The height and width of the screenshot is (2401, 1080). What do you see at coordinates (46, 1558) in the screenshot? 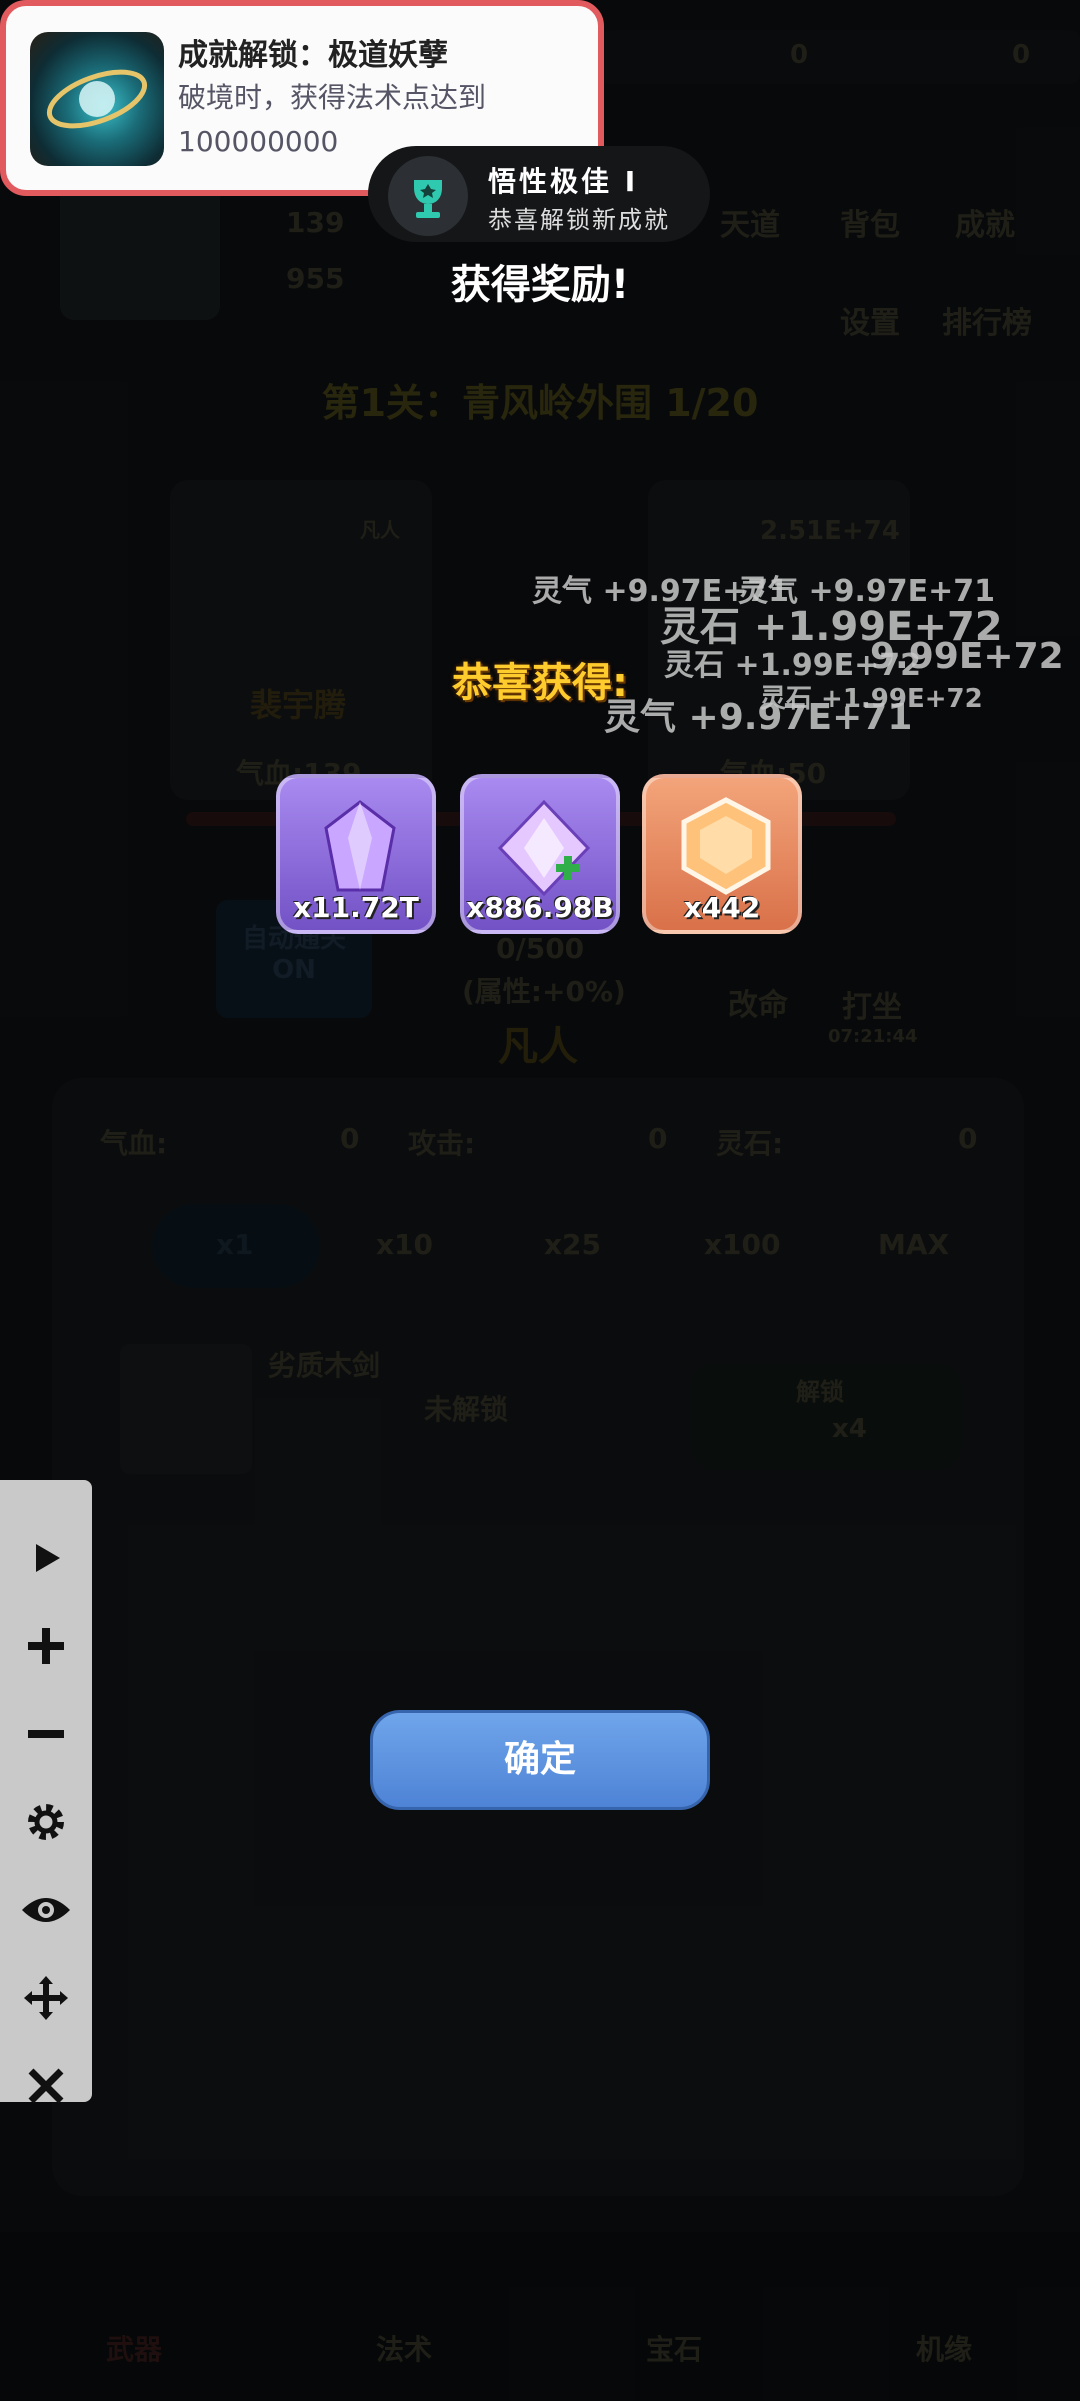
I see `play-icon` at bounding box center [46, 1558].